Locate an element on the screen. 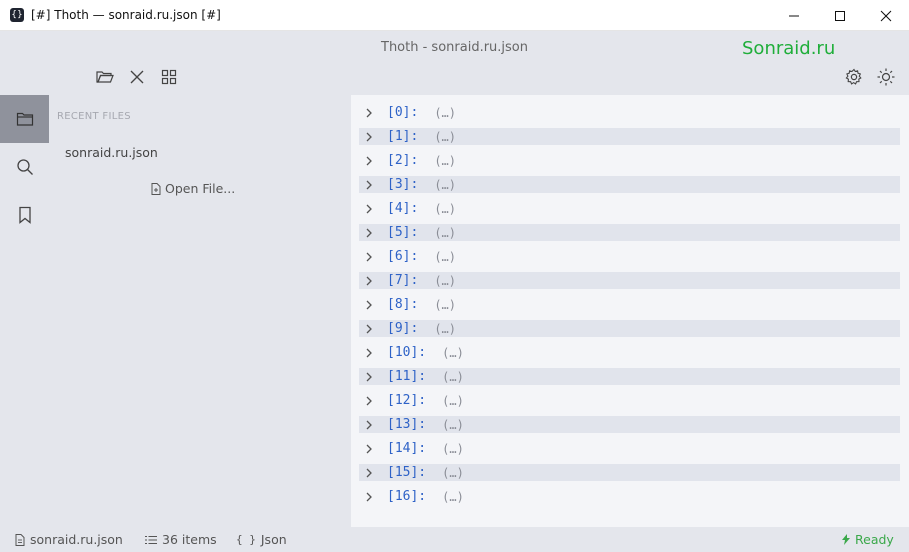 The image size is (909, 552). tree-row: [15]: (…) is located at coordinates (629, 472).